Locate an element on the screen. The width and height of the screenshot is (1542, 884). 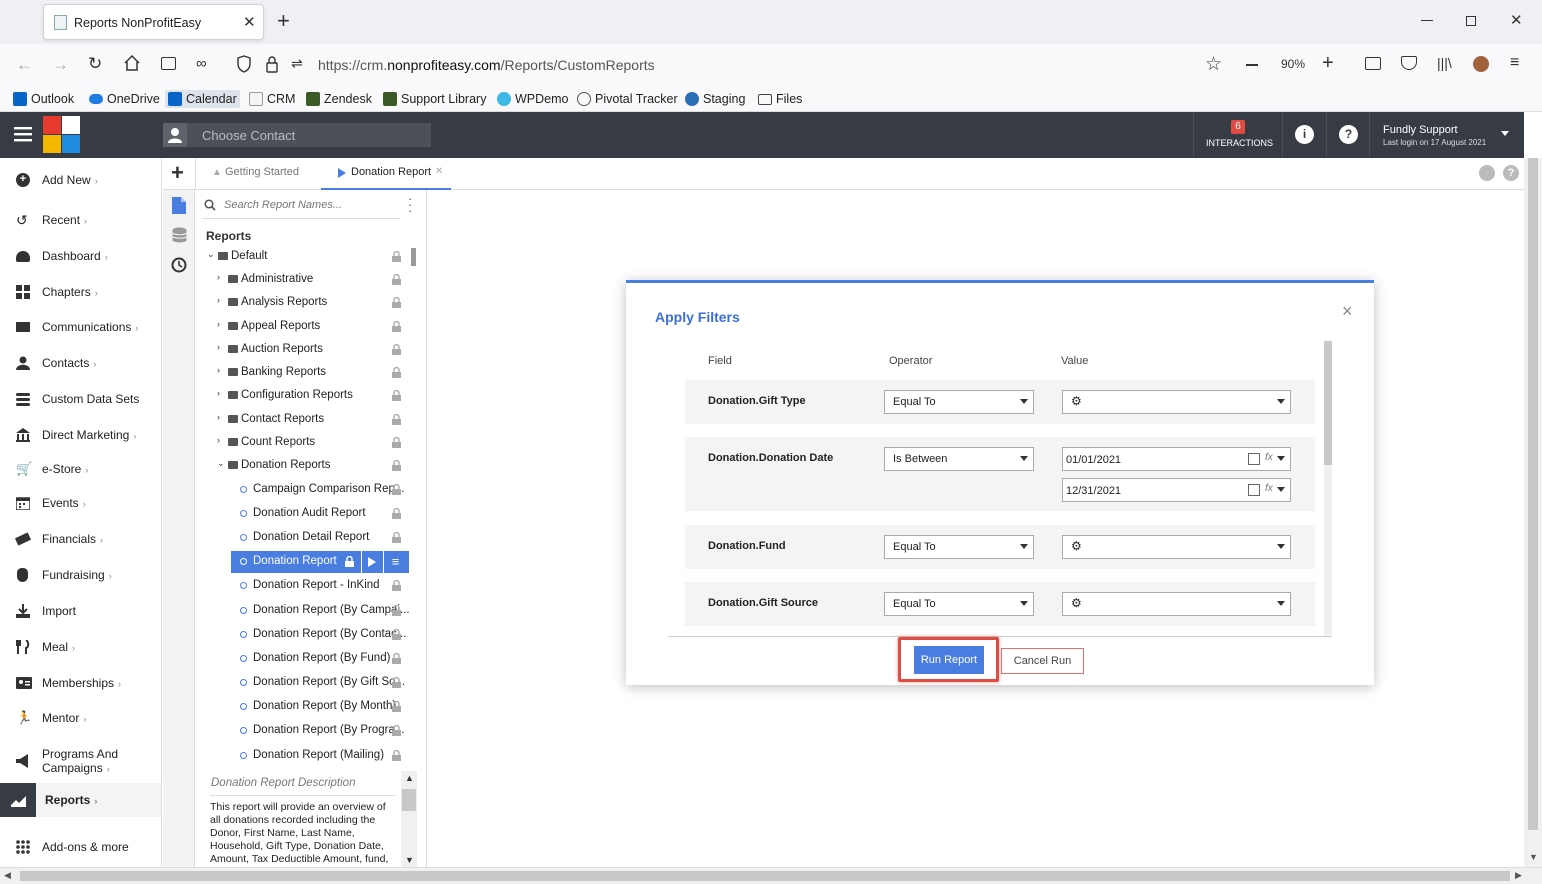
sidebar-item-recent: ↺ Recent › is located at coordinates (80, 220).